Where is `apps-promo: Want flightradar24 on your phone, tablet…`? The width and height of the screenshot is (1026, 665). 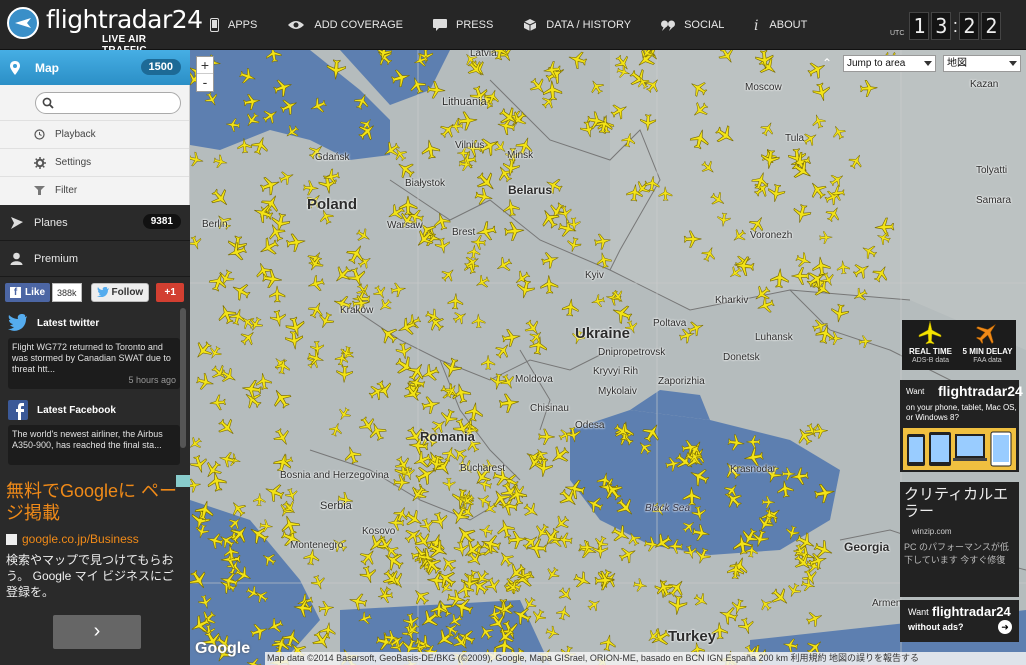 apps-promo: Want flightradar24 on your phone, tablet… is located at coordinates (961, 426).